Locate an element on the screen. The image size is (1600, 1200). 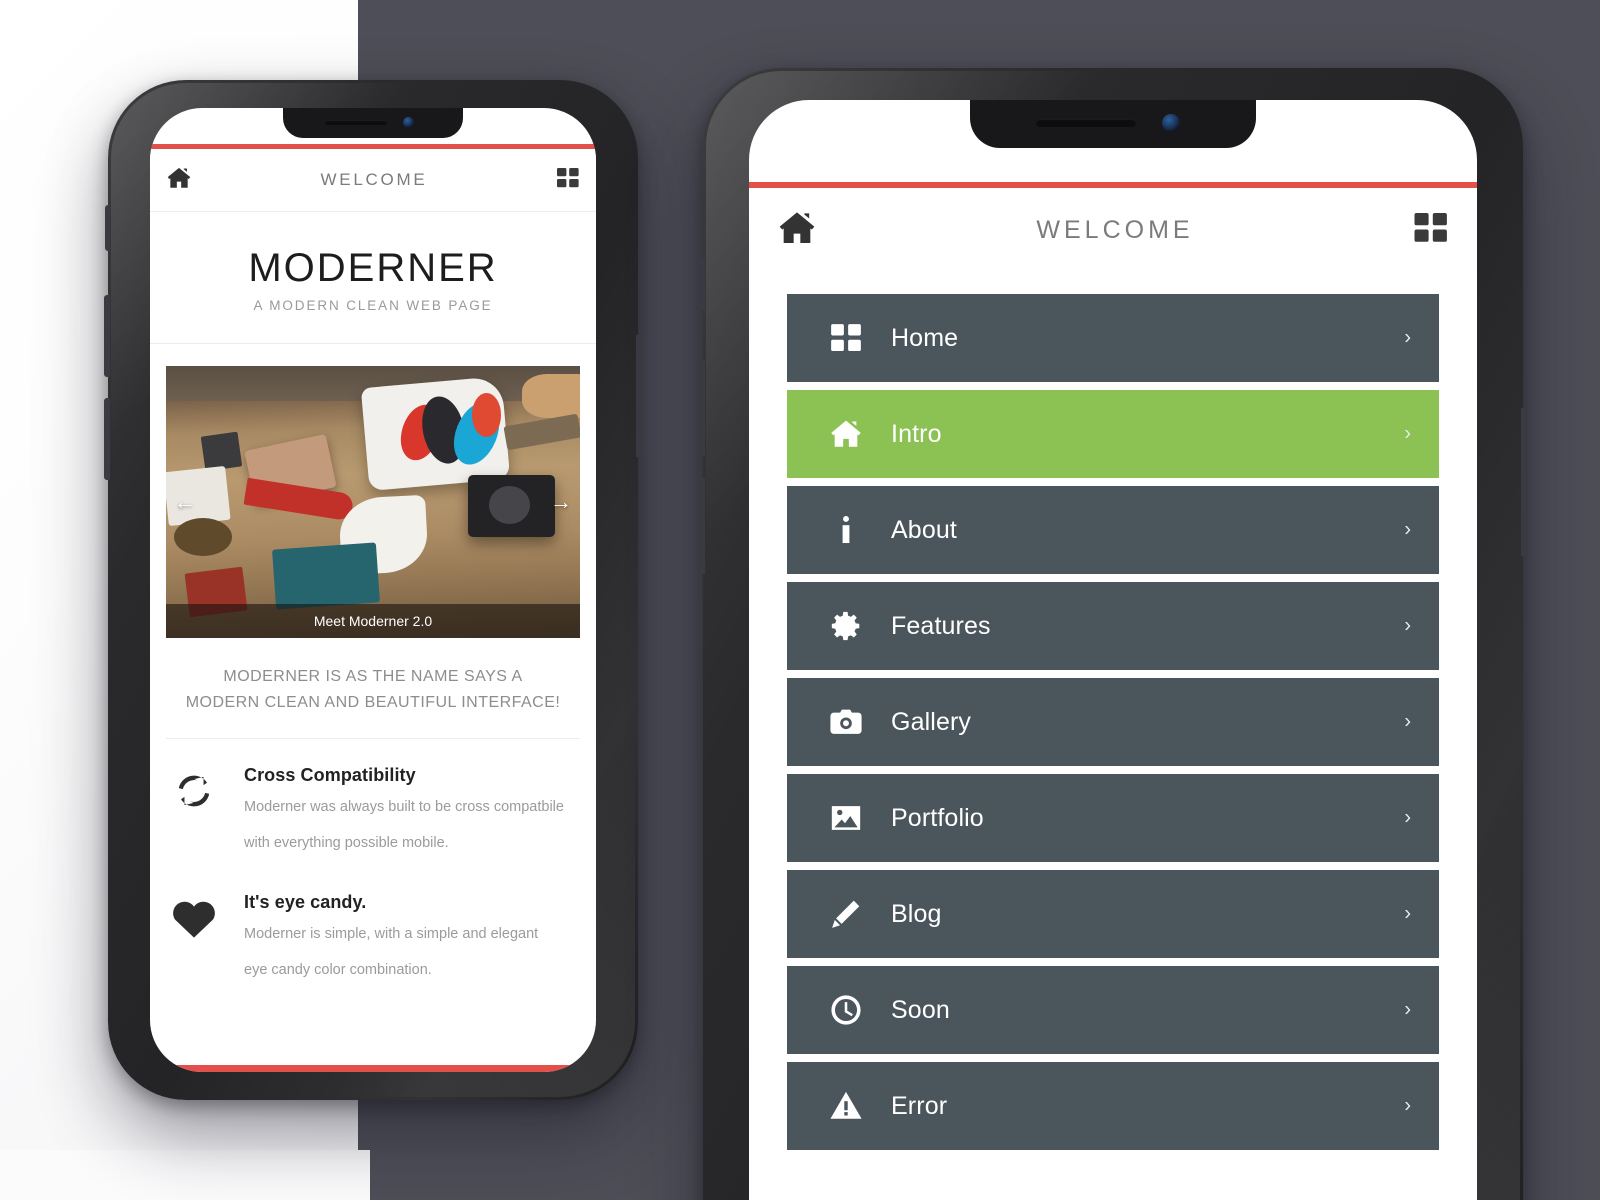
silent-switch-right-phone is located at coordinates (702, 284).